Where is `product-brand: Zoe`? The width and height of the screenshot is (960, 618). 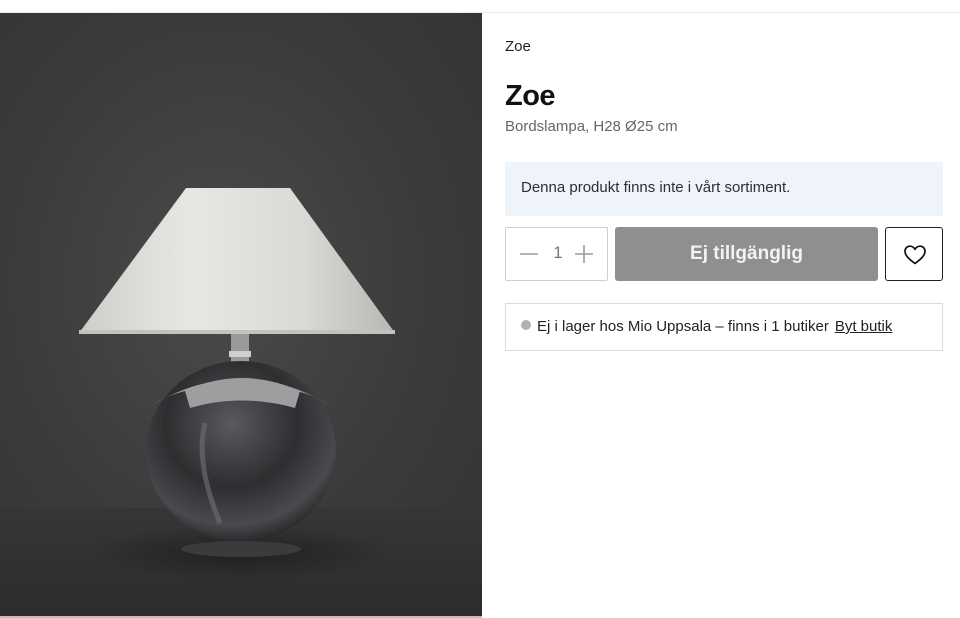 product-brand: Zoe is located at coordinates (518, 46).